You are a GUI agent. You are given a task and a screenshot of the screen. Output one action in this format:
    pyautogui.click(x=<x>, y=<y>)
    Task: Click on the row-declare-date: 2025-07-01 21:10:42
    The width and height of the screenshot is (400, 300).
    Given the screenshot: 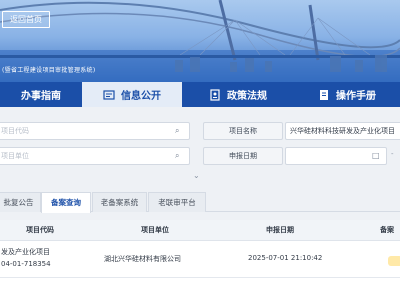 What is the action you would take?
    pyautogui.click(x=285, y=258)
    